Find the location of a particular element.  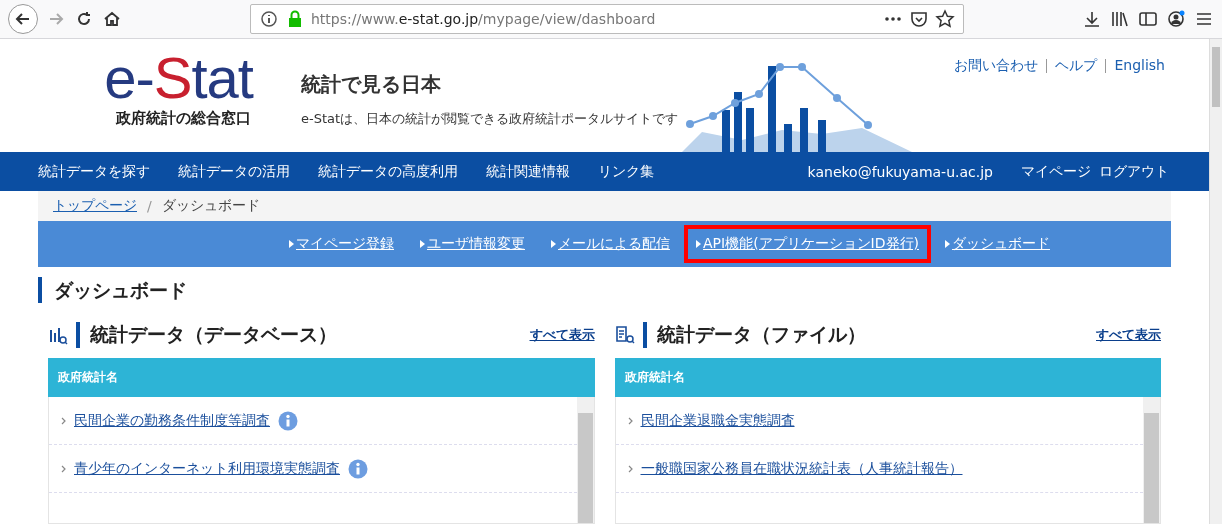

back-button is located at coordinates (23, 19).